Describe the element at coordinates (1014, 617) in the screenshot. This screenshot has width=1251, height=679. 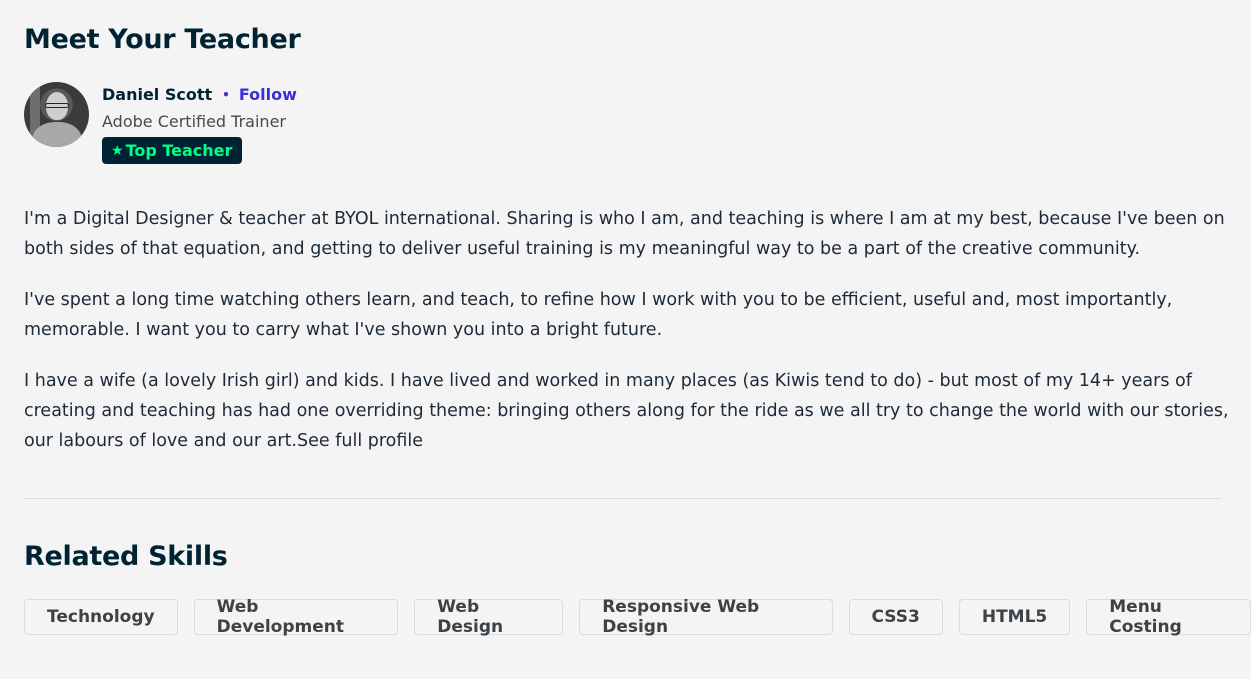
I see `skill-chip: HTML5` at that location.